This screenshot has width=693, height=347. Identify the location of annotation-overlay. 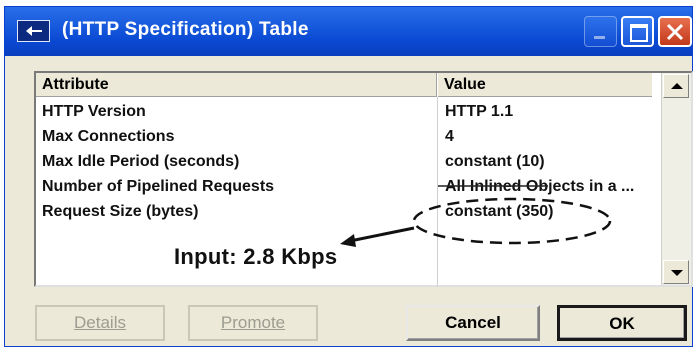
(476, 216).